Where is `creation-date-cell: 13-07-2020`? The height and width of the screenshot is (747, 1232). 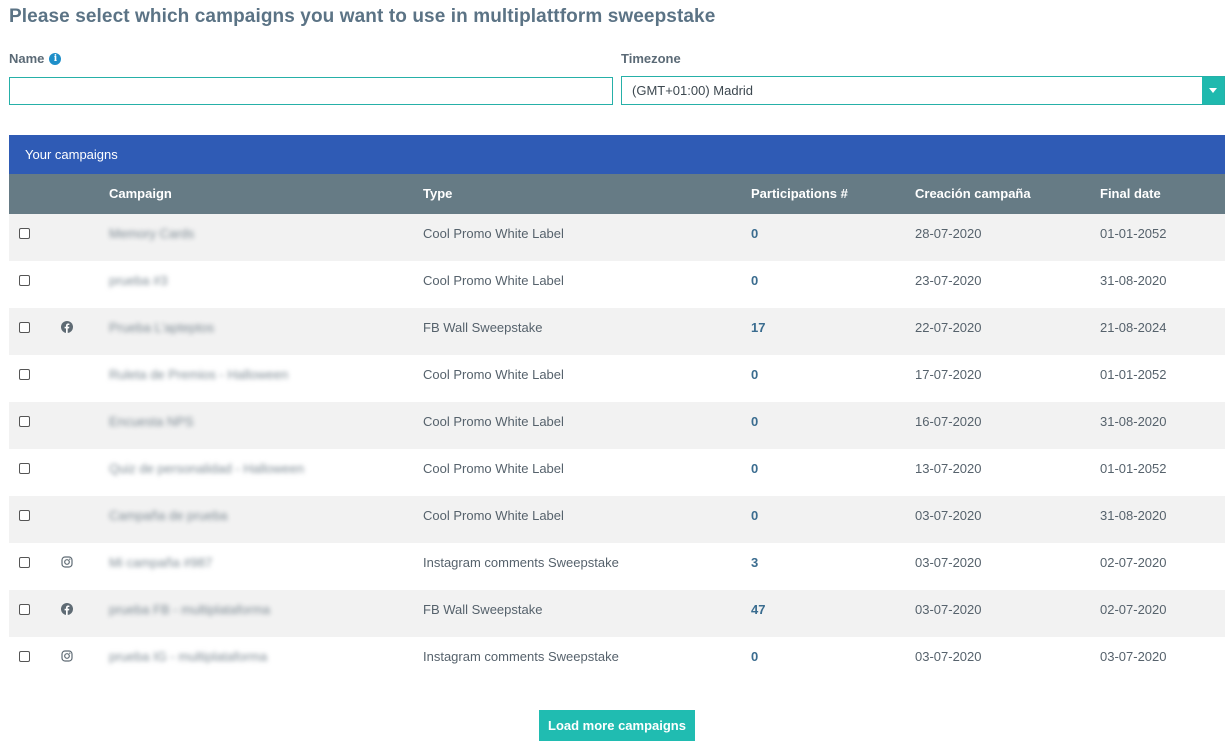 creation-date-cell: 13-07-2020 is located at coordinates (948, 468).